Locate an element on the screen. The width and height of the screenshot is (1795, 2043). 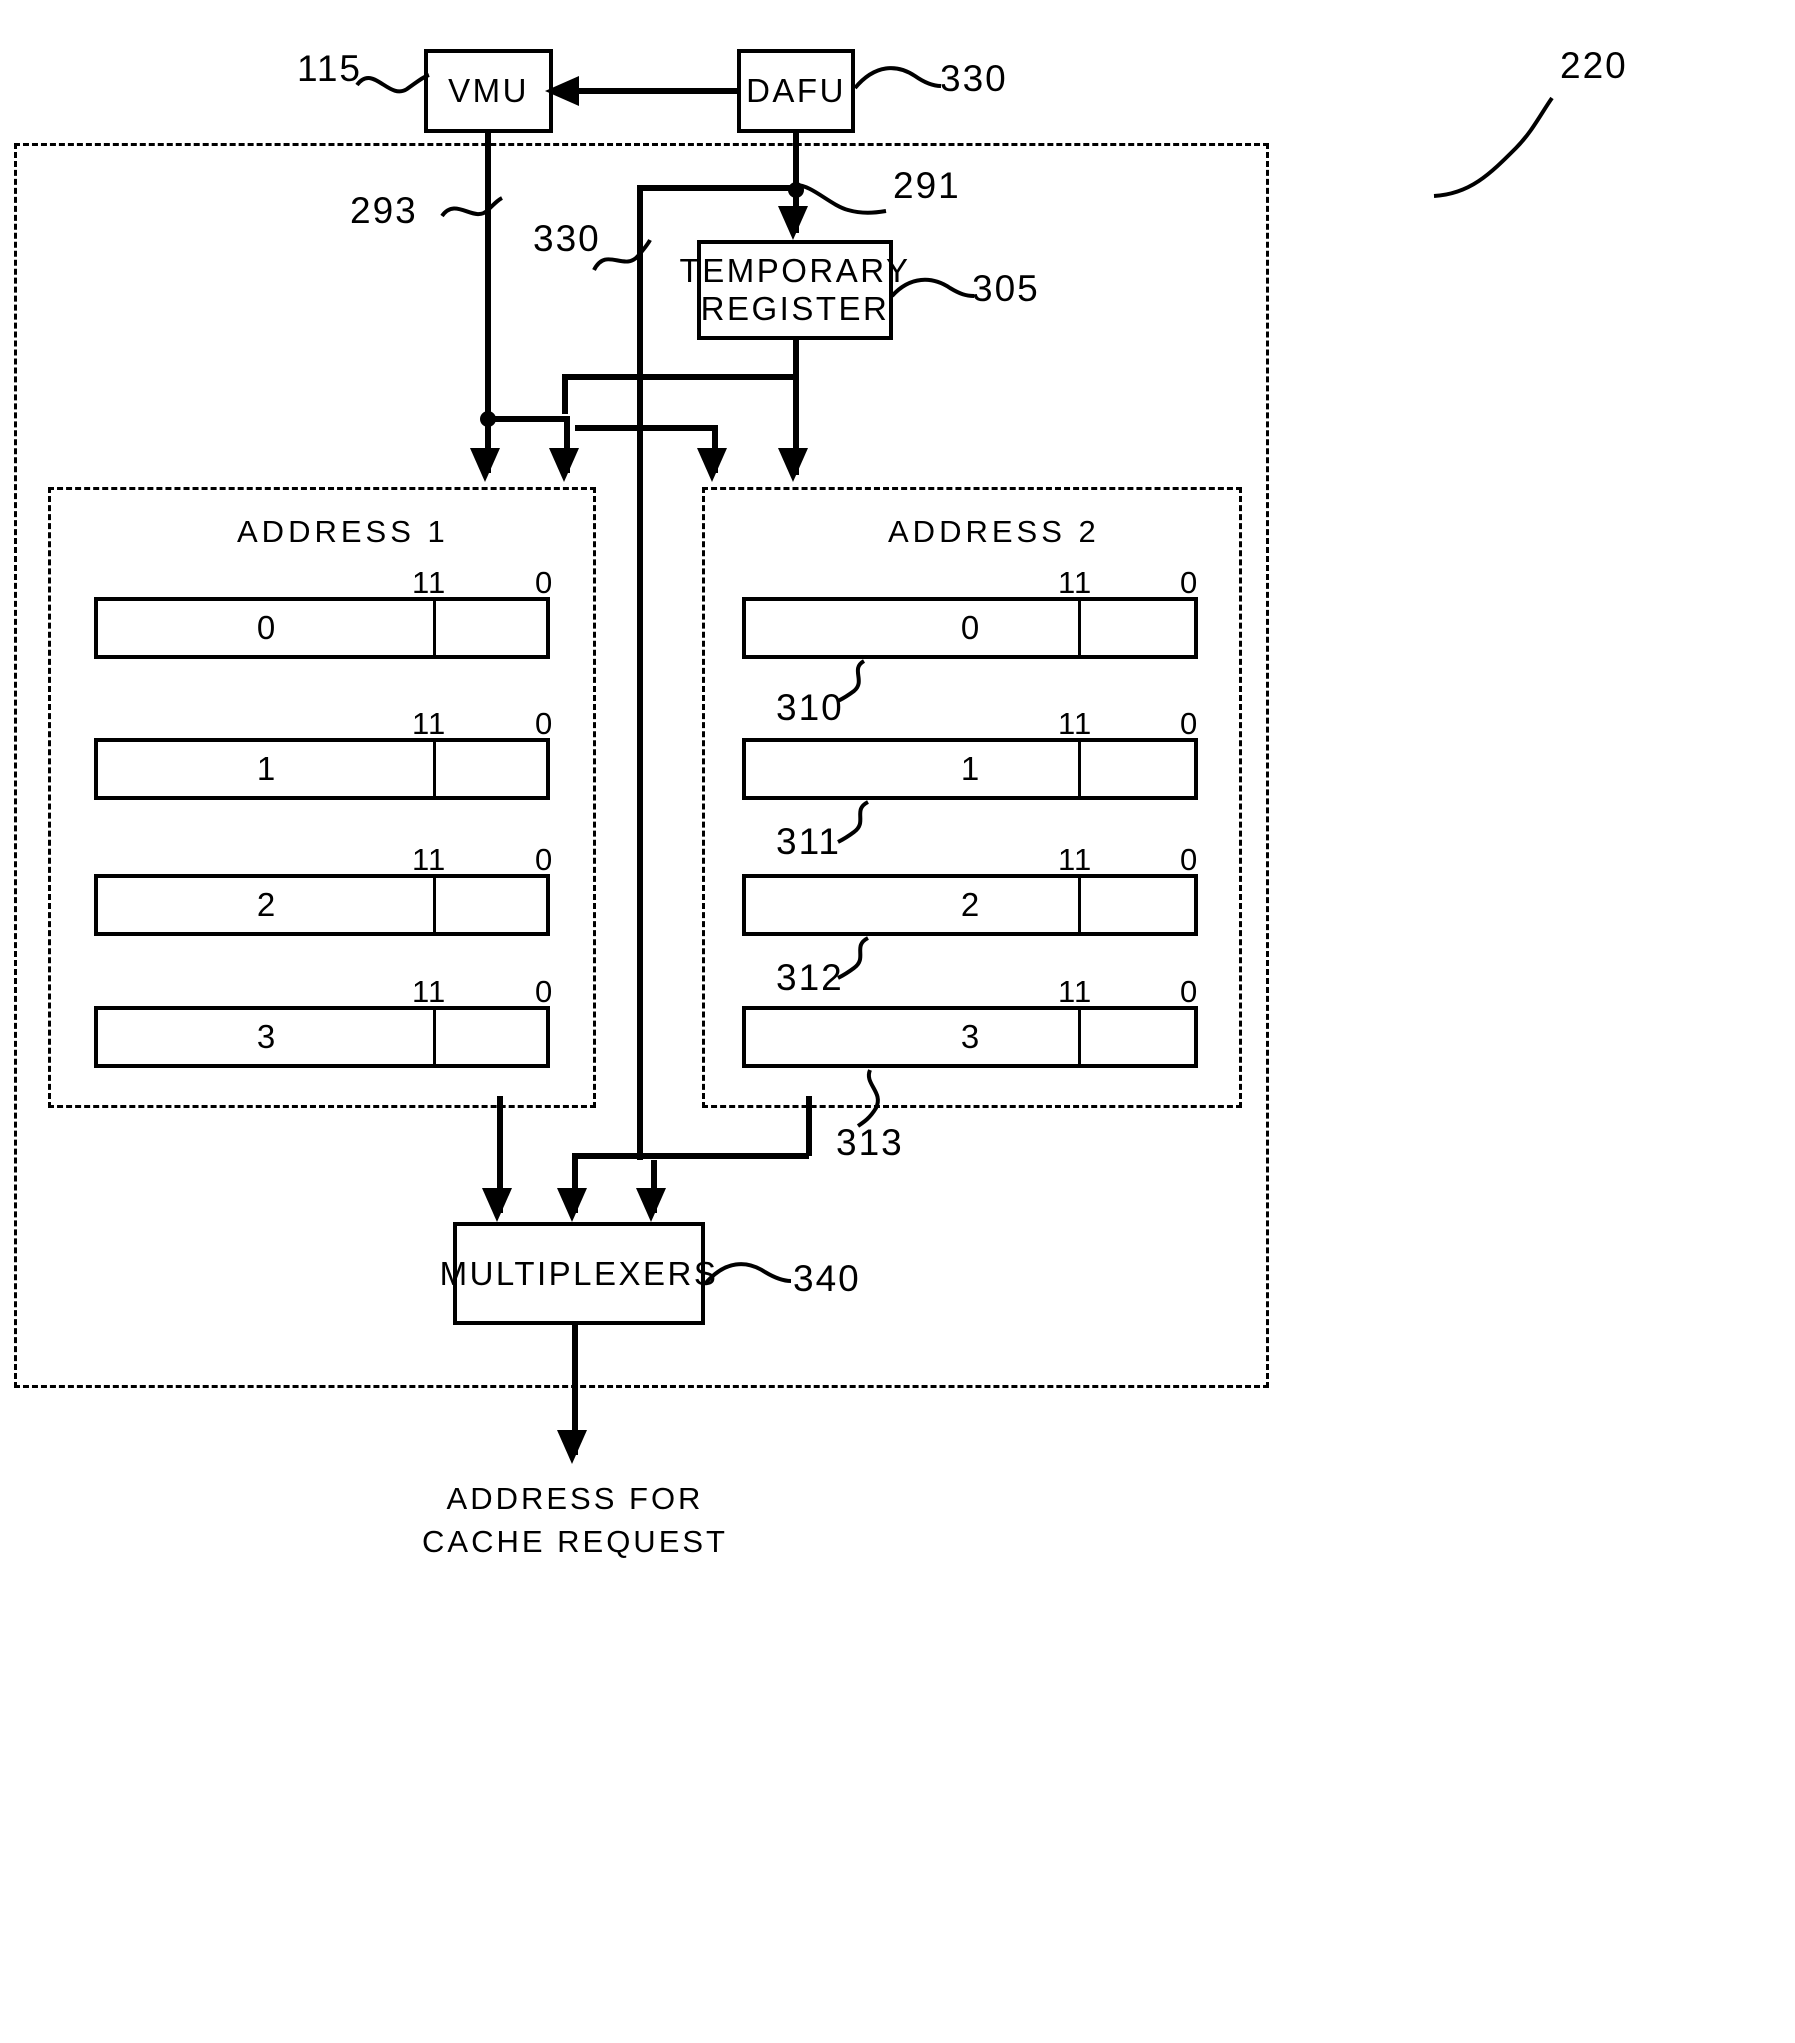
a1-reg3-lsb: 0 is located at coordinates (544, 991).